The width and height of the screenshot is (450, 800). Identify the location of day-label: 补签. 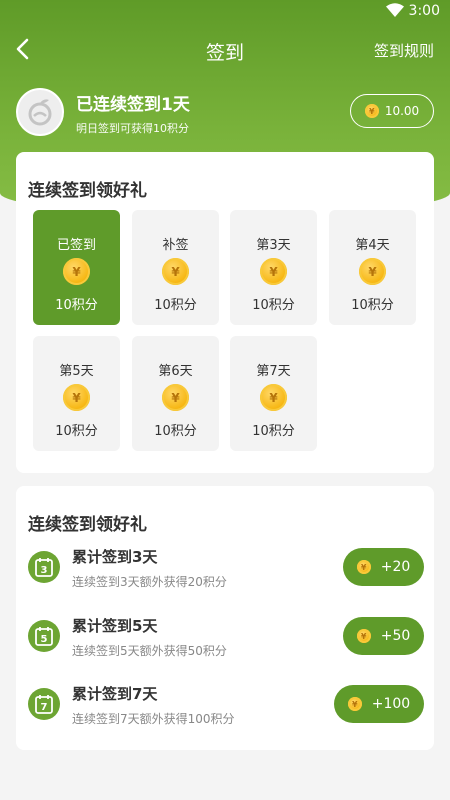
(175, 245).